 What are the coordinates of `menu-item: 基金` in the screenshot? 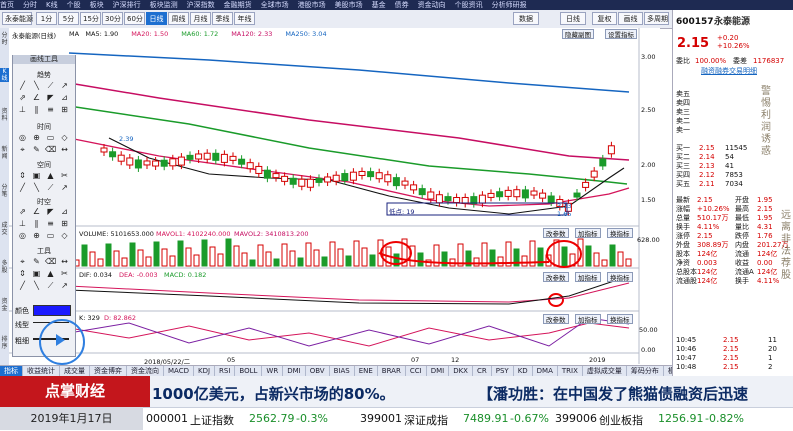 It's located at (379, 5).